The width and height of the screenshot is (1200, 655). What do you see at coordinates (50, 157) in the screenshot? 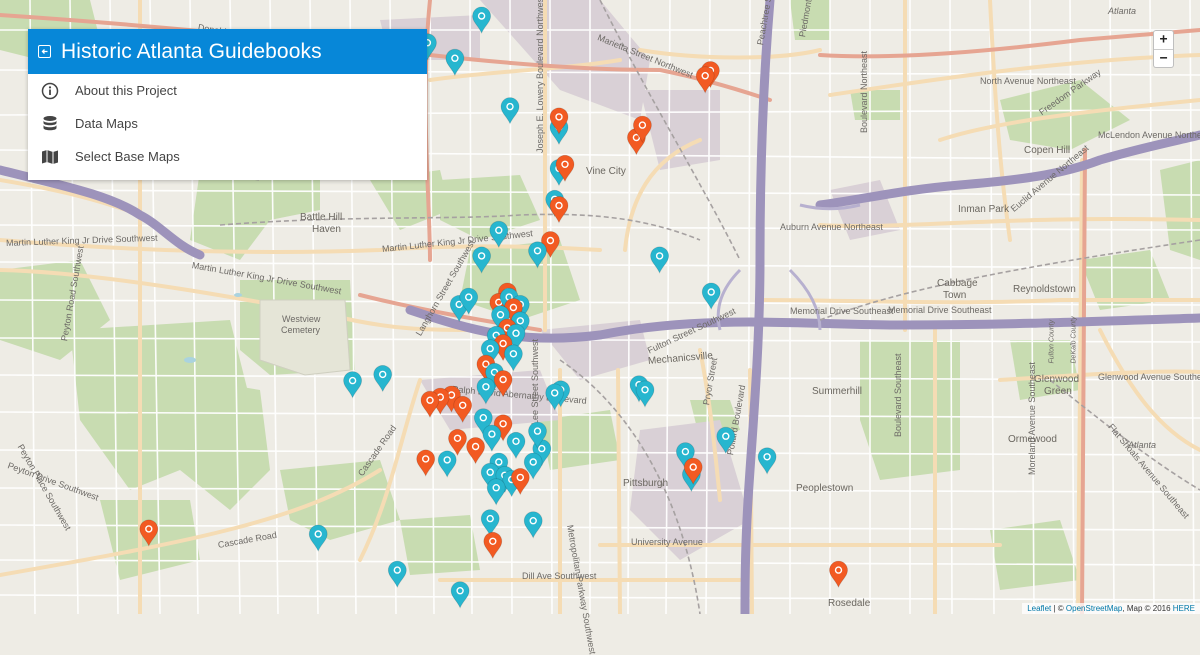
I see `map-icon` at bounding box center [50, 157].